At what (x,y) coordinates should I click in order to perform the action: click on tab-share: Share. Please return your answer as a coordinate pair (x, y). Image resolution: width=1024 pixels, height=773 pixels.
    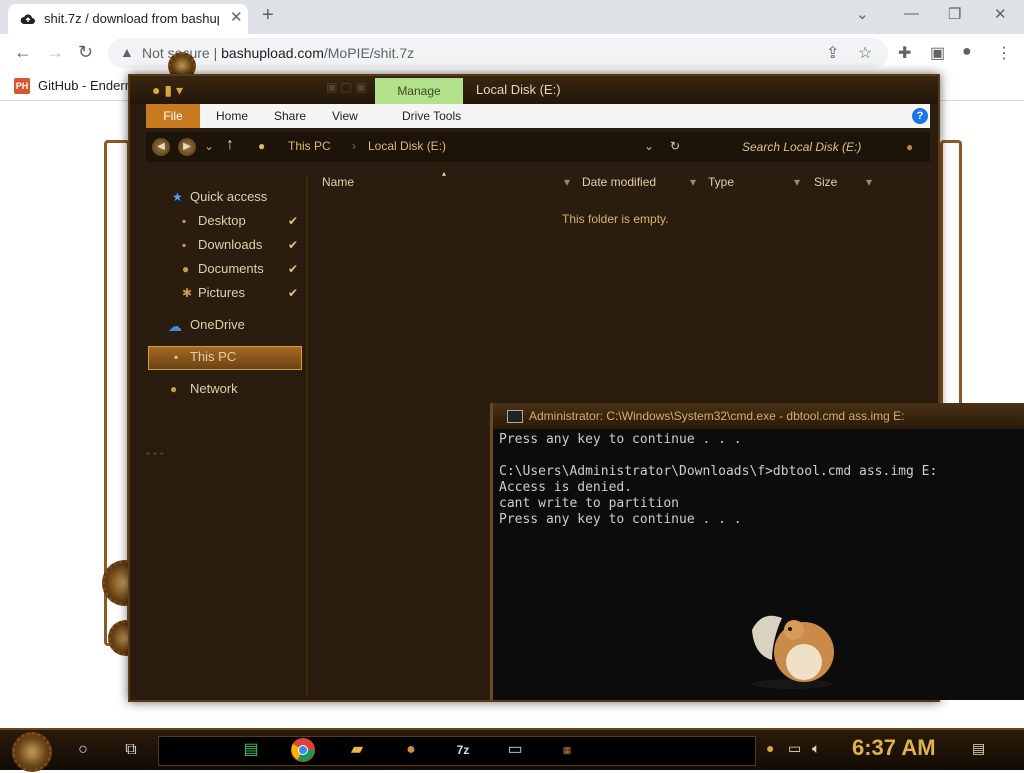
    Looking at the image, I should click on (290, 116).